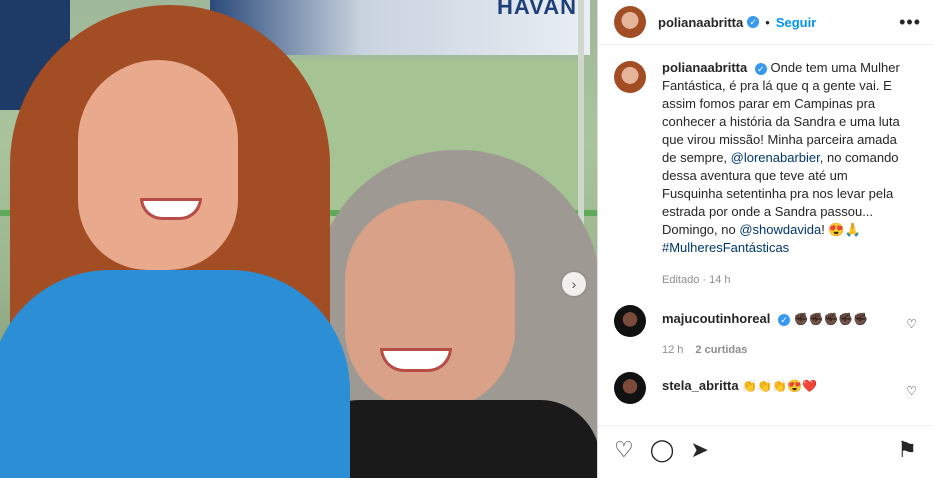  What do you see at coordinates (775, 350) in the screenshot?
I see `comment-meta: 12 h 2 curtidas` at bounding box center [775, 350].